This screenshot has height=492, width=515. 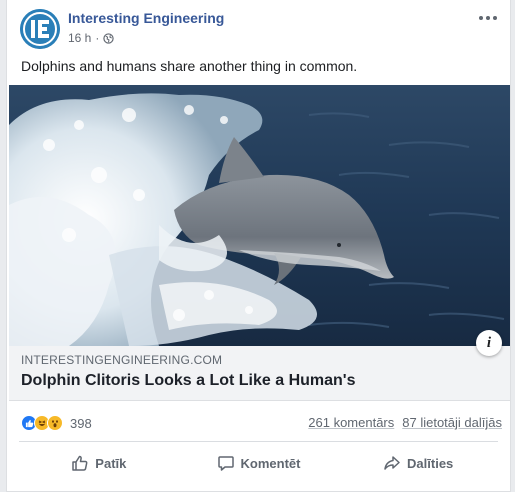 What do you see at coordinates (488, 18) in the screenshot?
I see `more-options-icon` at bounding box center [488, 18].